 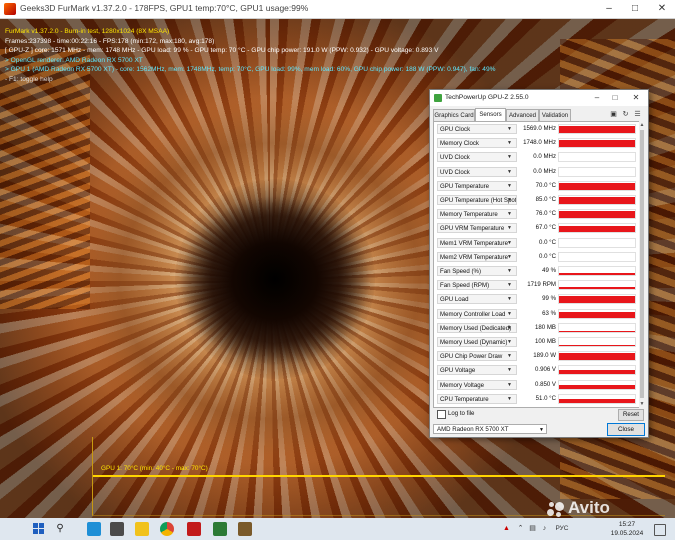 I want to click on refresh-icon: ↻, so click(x=625, y=114).